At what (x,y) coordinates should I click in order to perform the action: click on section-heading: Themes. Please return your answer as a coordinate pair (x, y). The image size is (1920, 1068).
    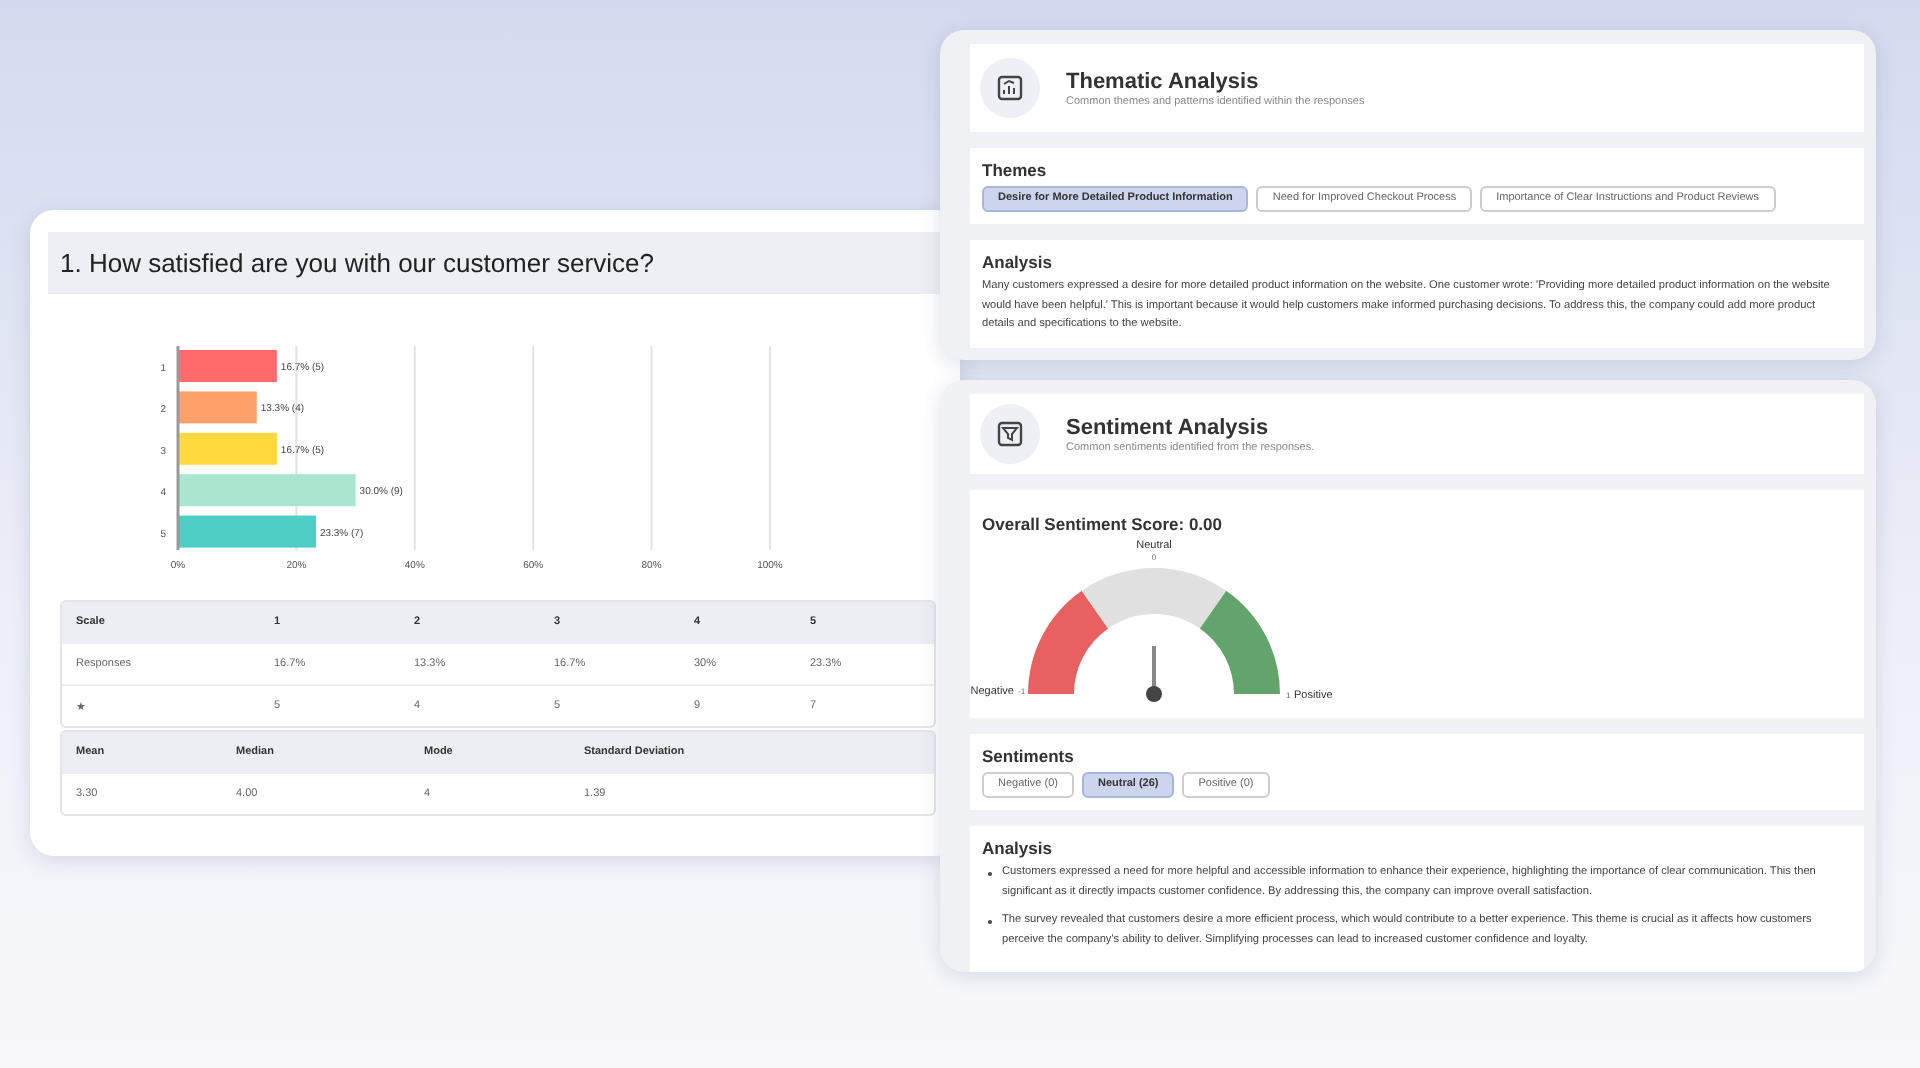
    Looking at the image, I should click on (1015, 170).